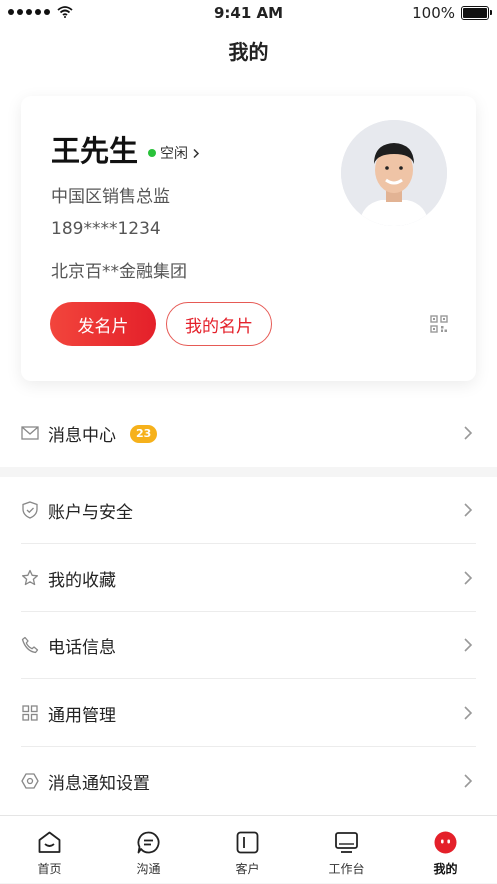  Describe the element at coordinates (476, 13) in the screenshot. I see `battery-icon` at that location.